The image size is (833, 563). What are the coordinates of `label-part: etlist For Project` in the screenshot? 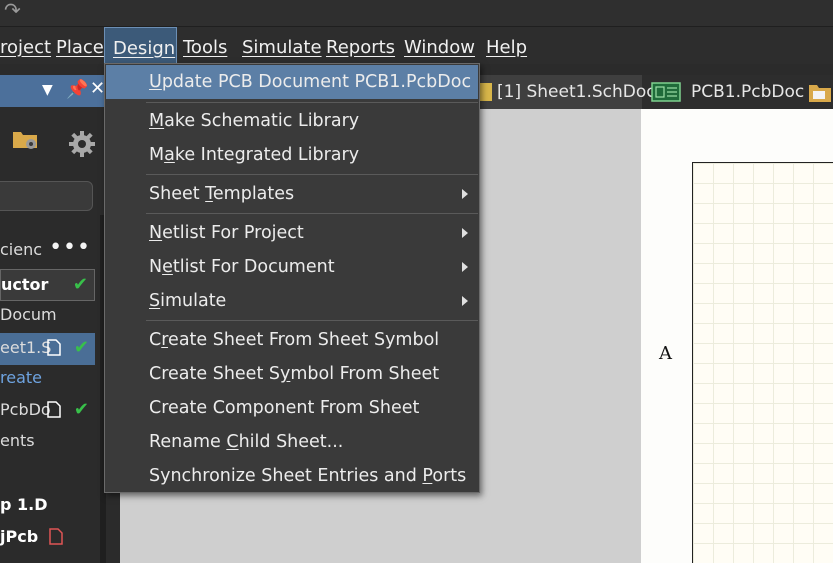 It's located at (233, 233).